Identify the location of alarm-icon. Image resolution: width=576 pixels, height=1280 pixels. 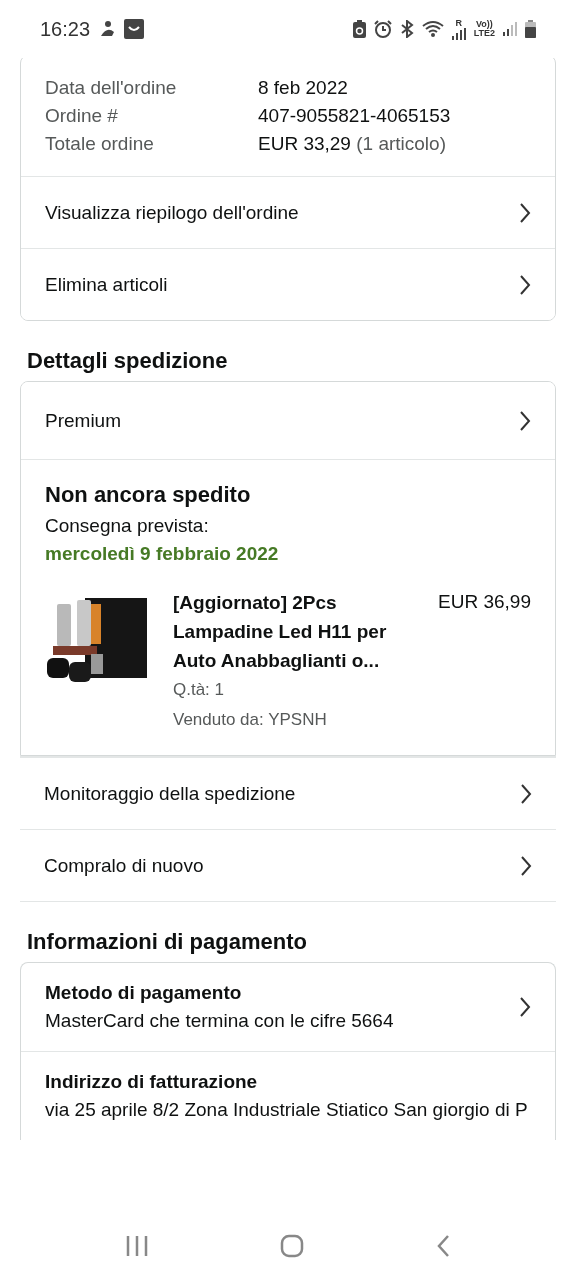
(382, 29).